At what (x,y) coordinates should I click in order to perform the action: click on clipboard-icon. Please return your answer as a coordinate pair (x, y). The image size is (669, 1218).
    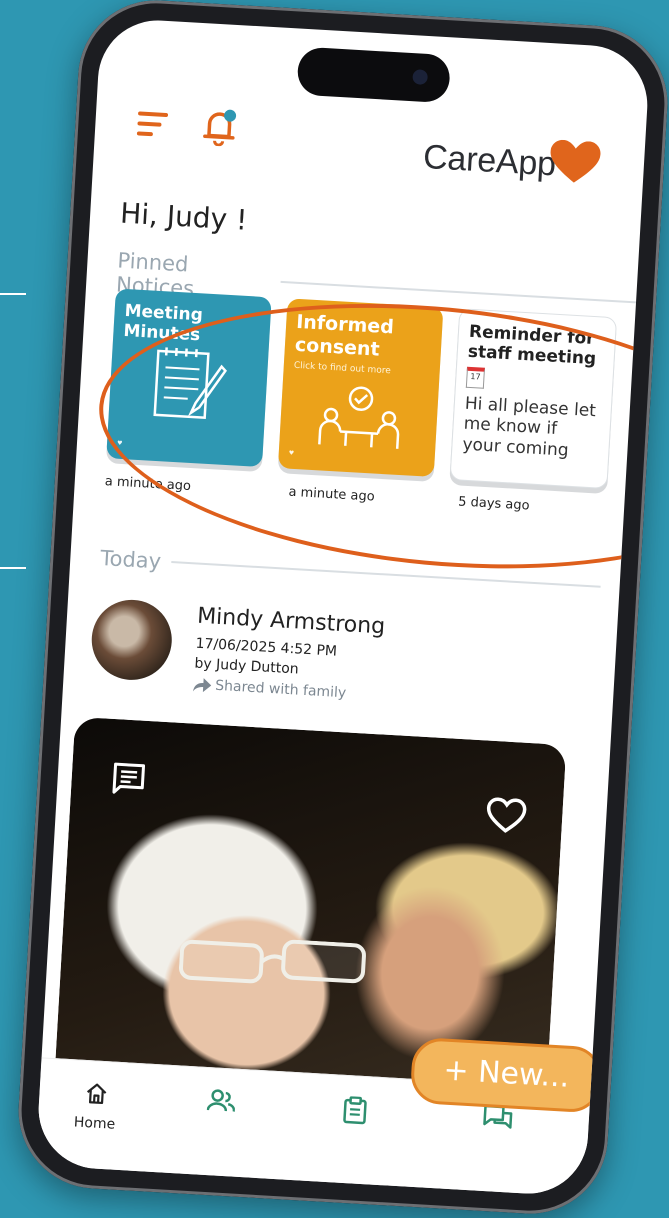
    Looking at the image, I should click on (355, 1110).